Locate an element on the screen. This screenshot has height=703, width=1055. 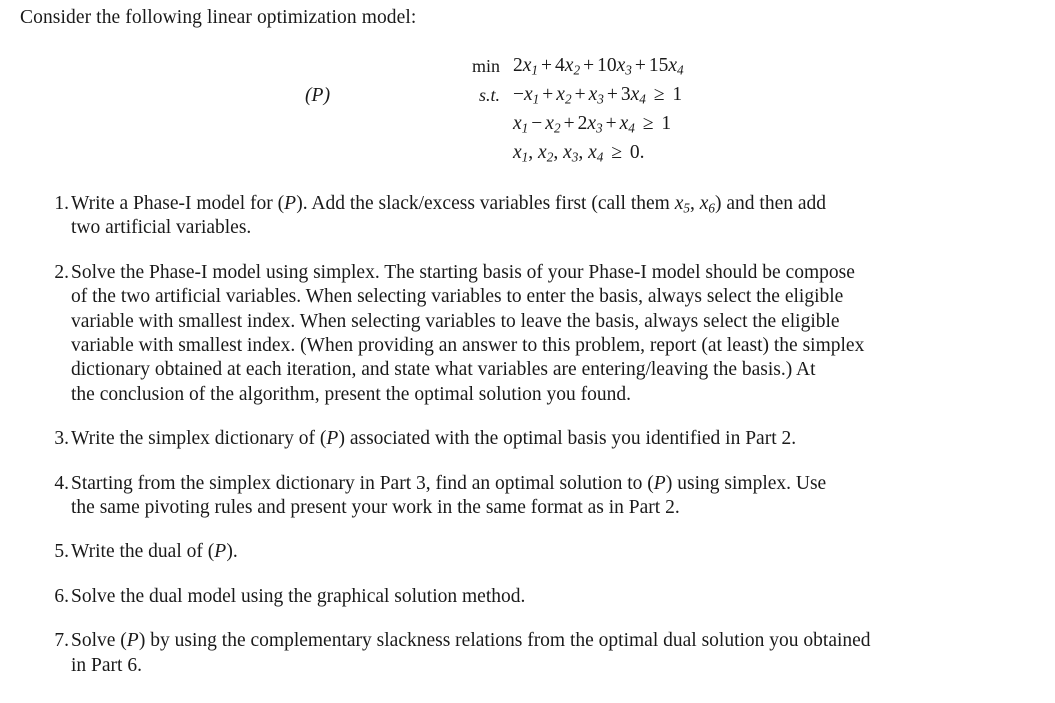
model-nonnegativity-constraint: x1, x2, x3, x4 ≥ 0. is located at coordinates (579, 153).